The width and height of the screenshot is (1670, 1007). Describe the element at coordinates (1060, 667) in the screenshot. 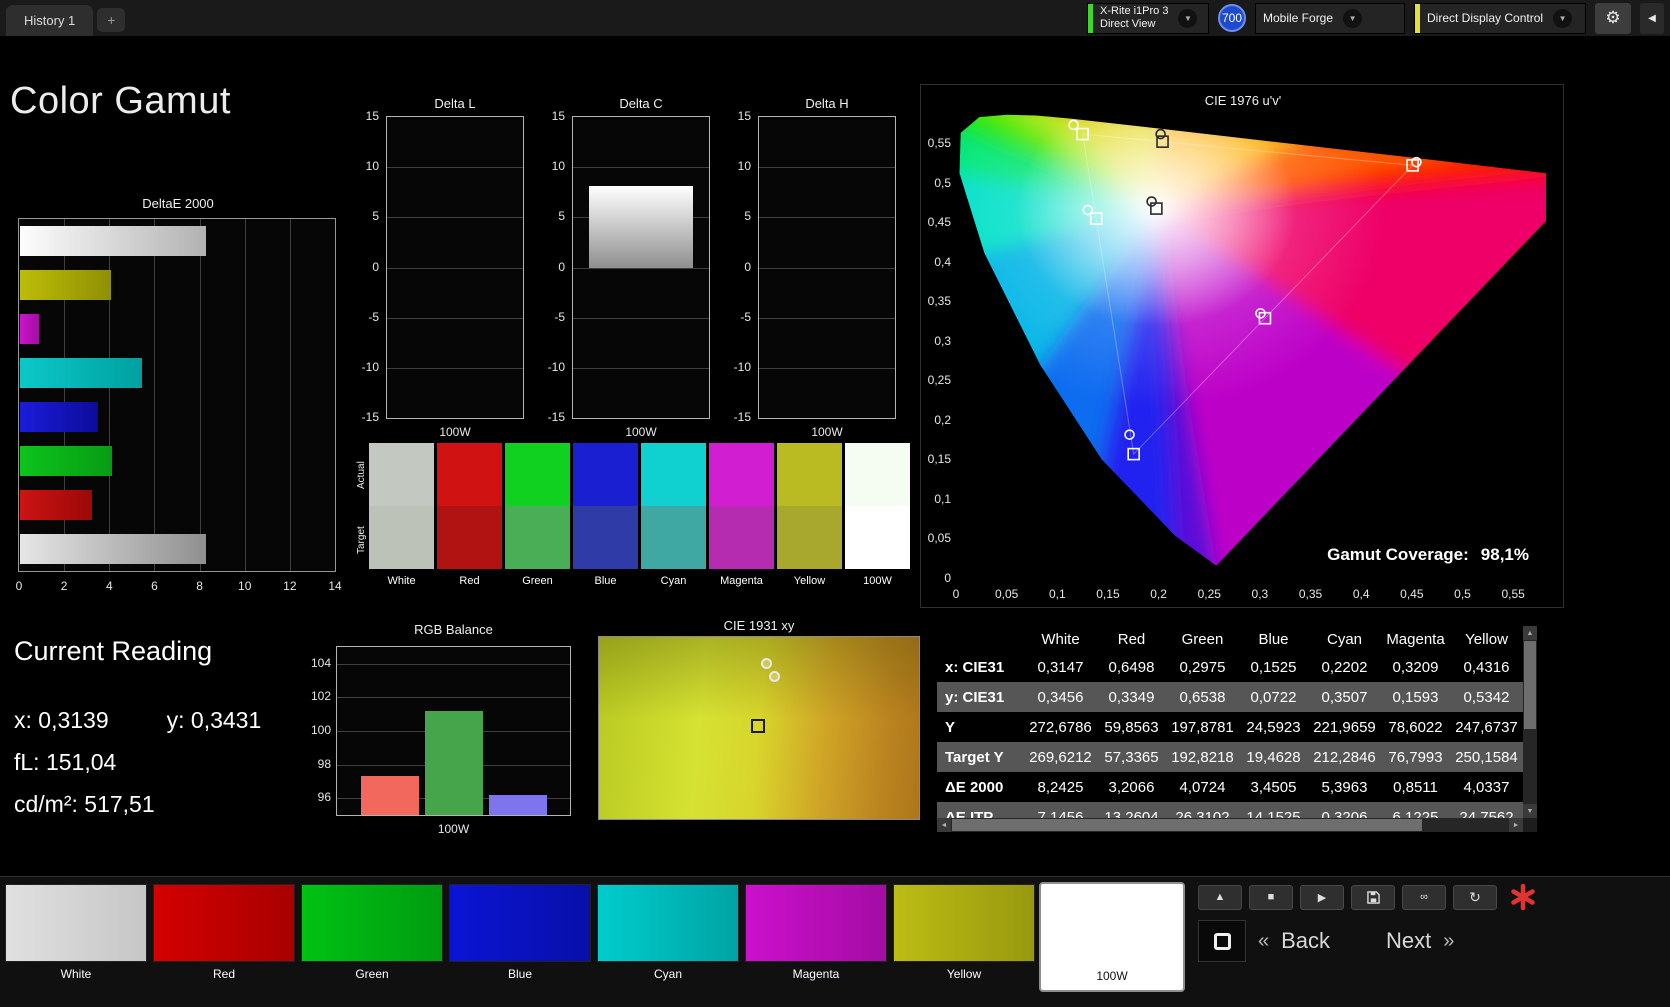

I see `table-cell: 0,3147` at that location.